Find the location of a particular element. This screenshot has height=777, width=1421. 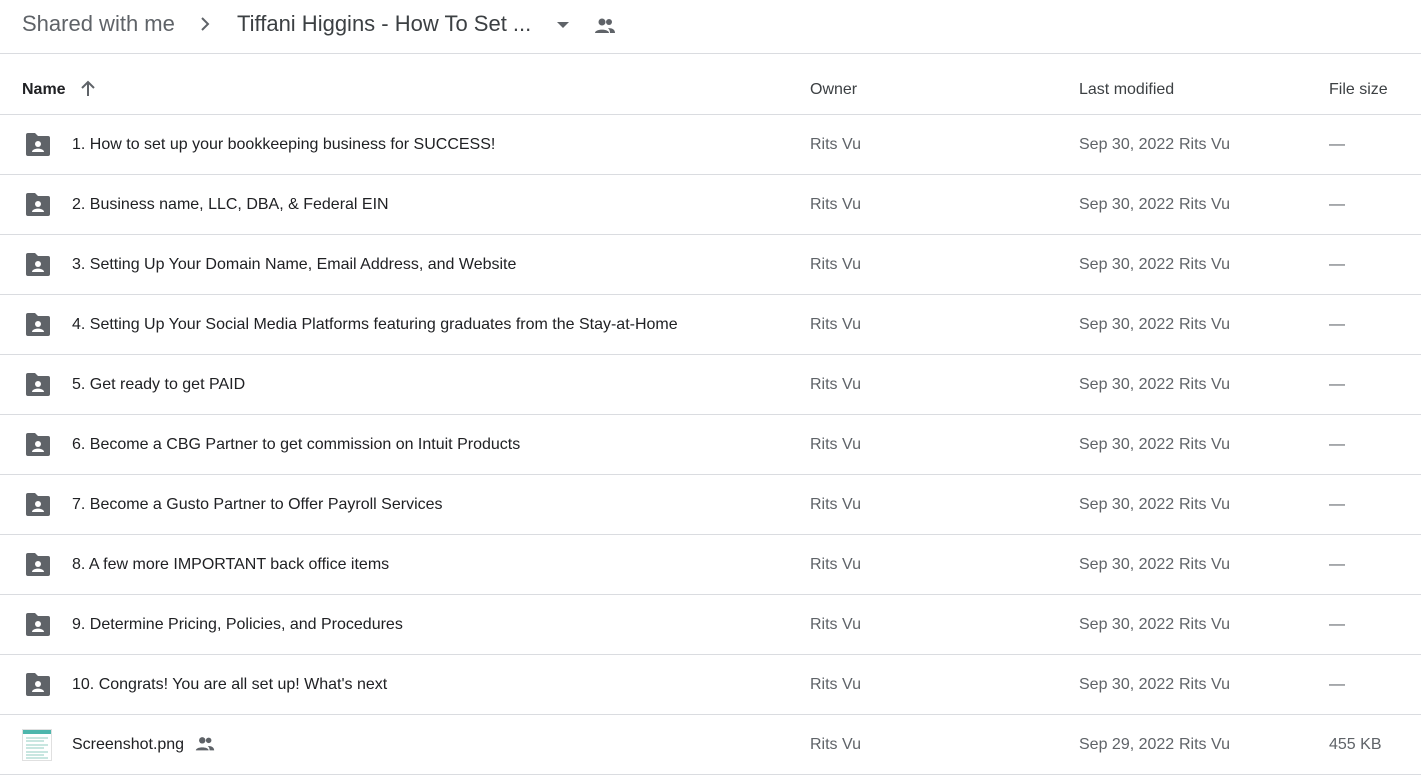

file-size: 455 KB is located at coordinates (1355, 744).